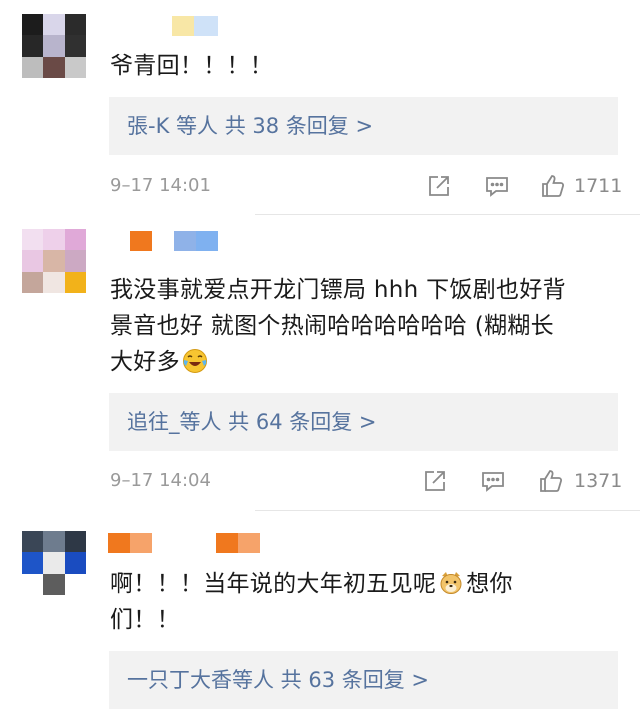 The width and height of the screenshot is (640, 709). Describe the element at coordinates (278, 680) in the screenshot. I see `reply-summary-link: 一只丁大香等人 共 63 条回复 >` at that location.